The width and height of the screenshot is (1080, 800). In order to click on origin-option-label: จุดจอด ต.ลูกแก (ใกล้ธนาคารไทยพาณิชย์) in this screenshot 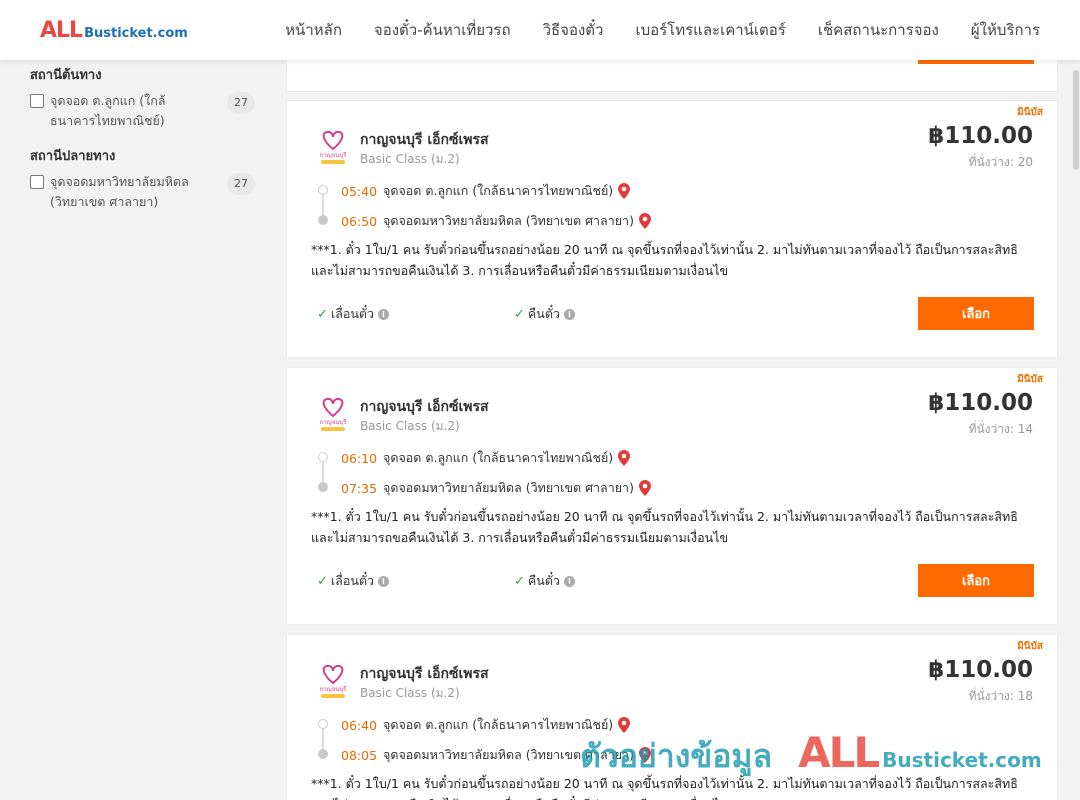, I will do `click(108, 110)`.